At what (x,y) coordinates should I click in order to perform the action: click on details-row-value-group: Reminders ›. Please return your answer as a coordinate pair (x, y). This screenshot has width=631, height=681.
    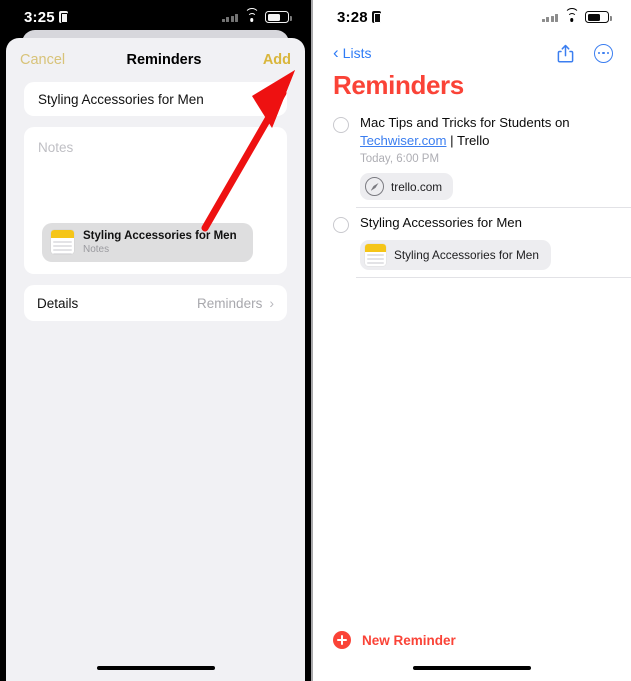
    Looking at the image, I should click on (235, 303).